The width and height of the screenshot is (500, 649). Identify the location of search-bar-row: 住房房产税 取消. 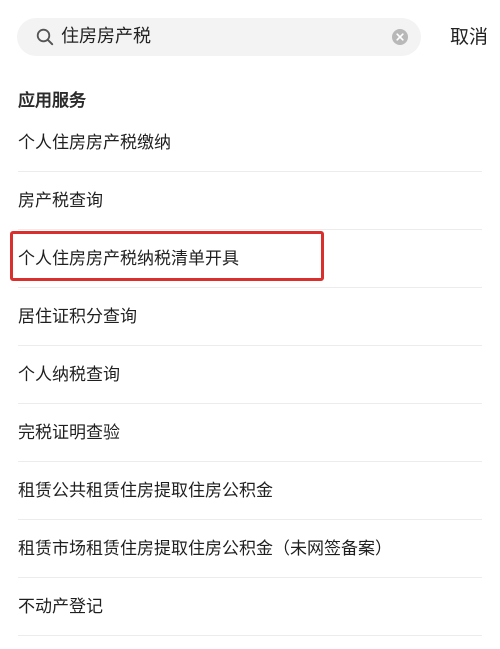
(250, 36).